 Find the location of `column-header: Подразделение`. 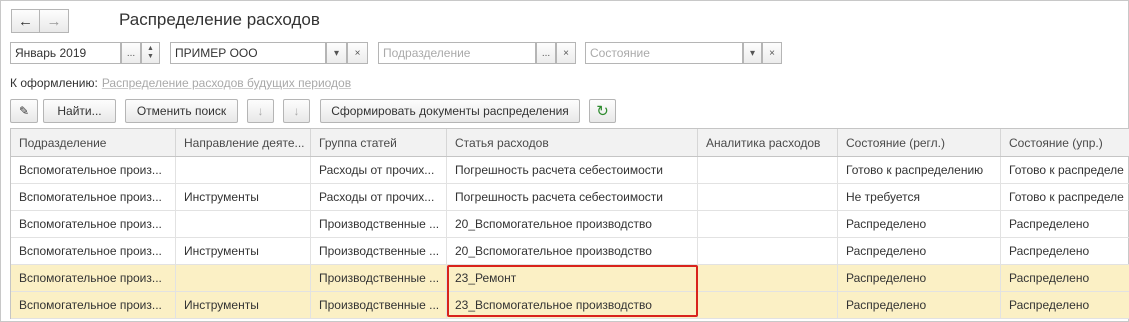

column-header: Подразделение is located at coordinates (93, 142).